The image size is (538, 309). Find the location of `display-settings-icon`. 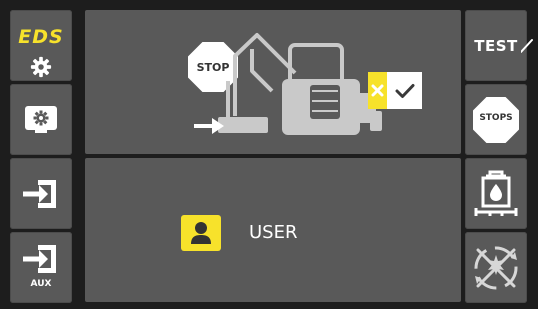

display-settings-icon is located at coordinates (41, 119).